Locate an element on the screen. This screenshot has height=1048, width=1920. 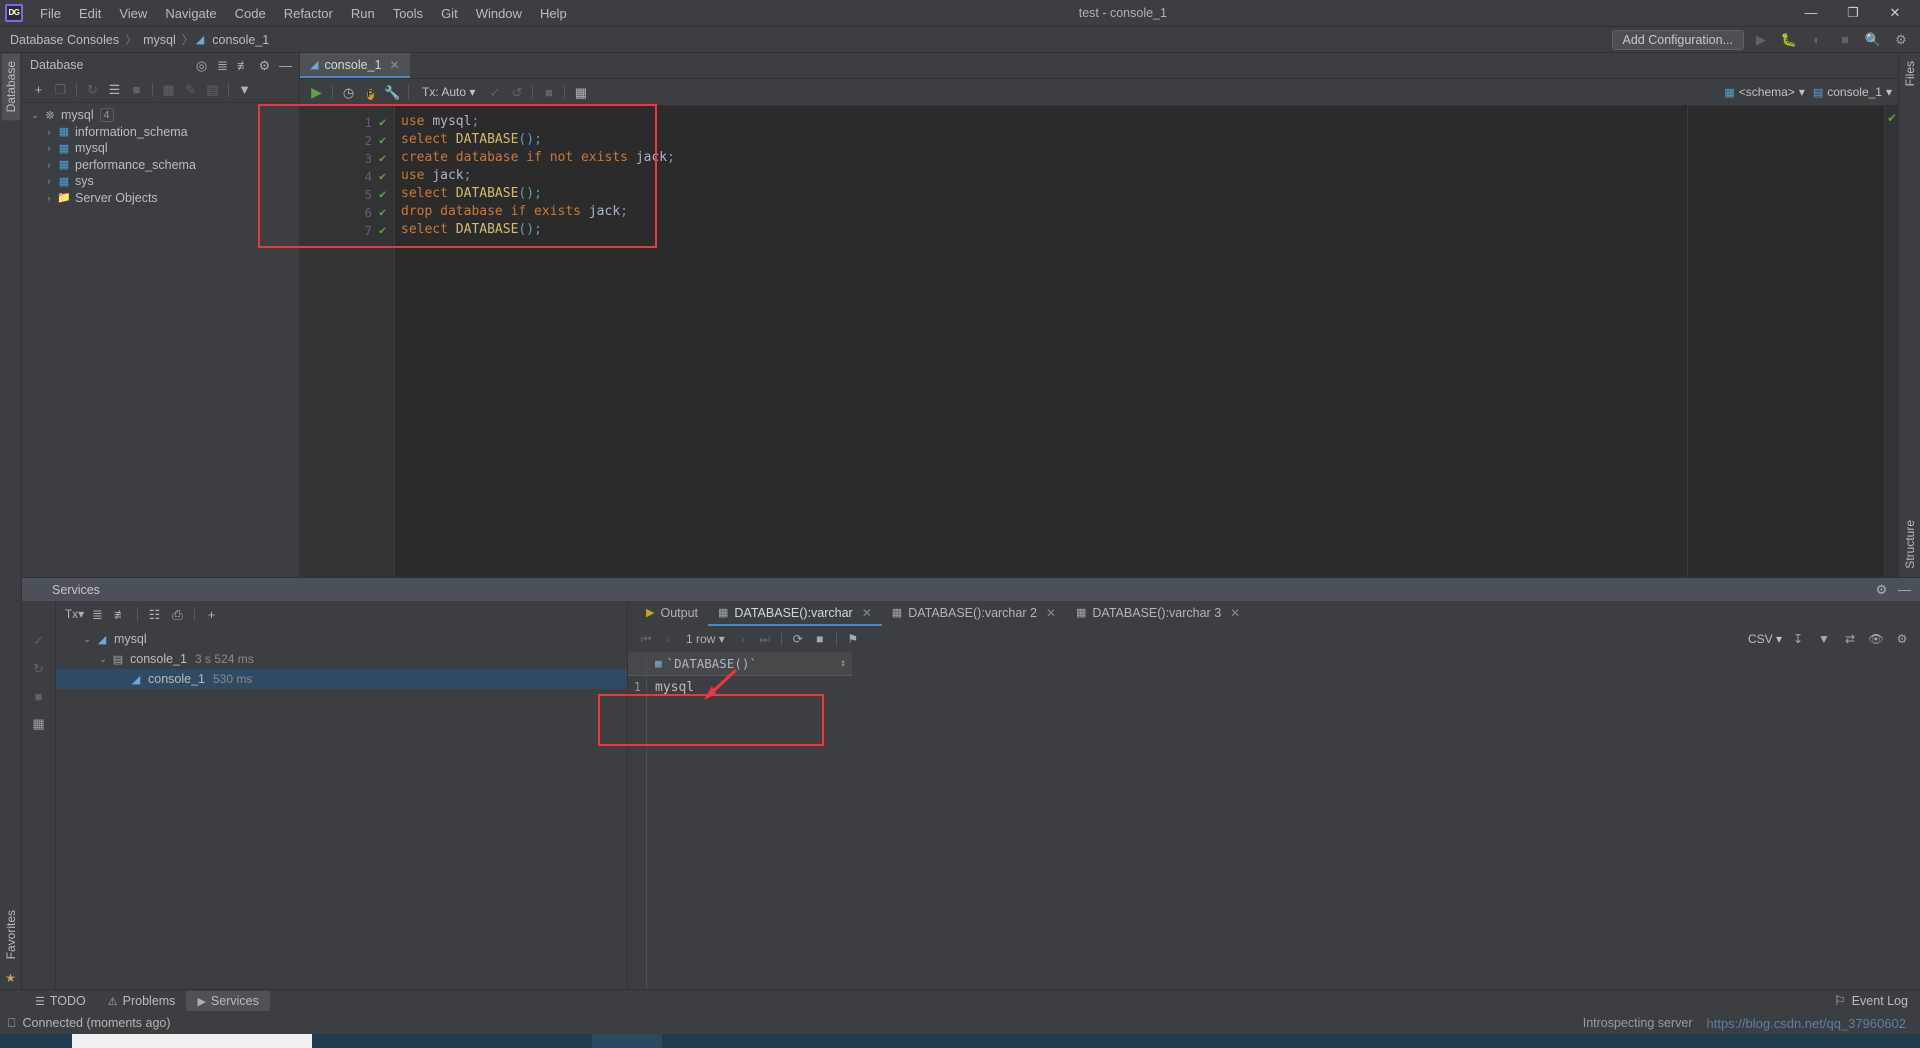
menu-item-code: Code is located at coordinates (250, 13).